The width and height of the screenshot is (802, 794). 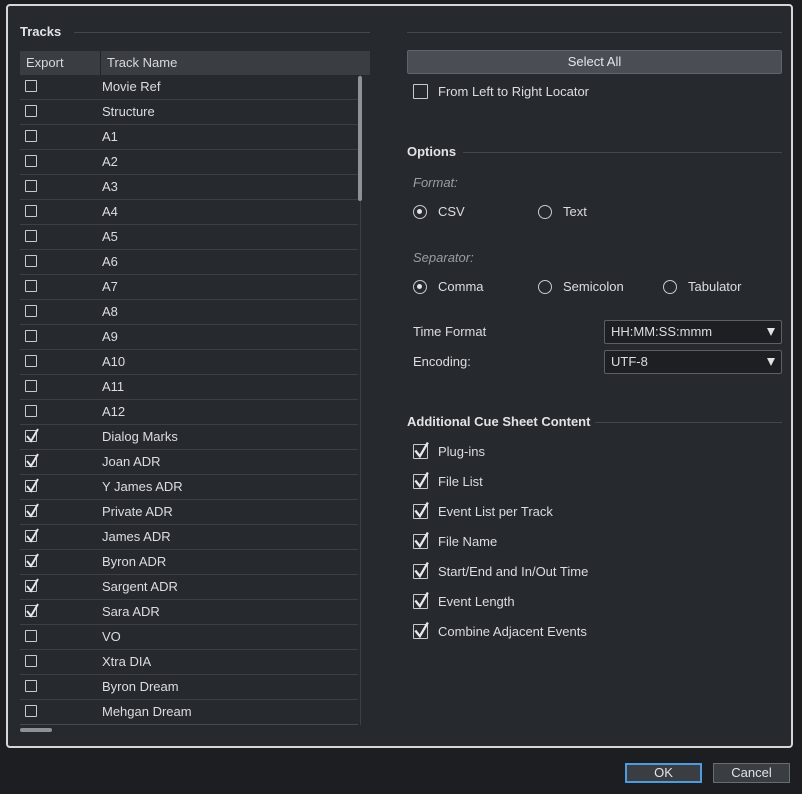 What do you see at coordinates (513, 571) in the screenshot?
I see `content-option-label: Start/End and In/Out Time` at bounding box center [513, 571].